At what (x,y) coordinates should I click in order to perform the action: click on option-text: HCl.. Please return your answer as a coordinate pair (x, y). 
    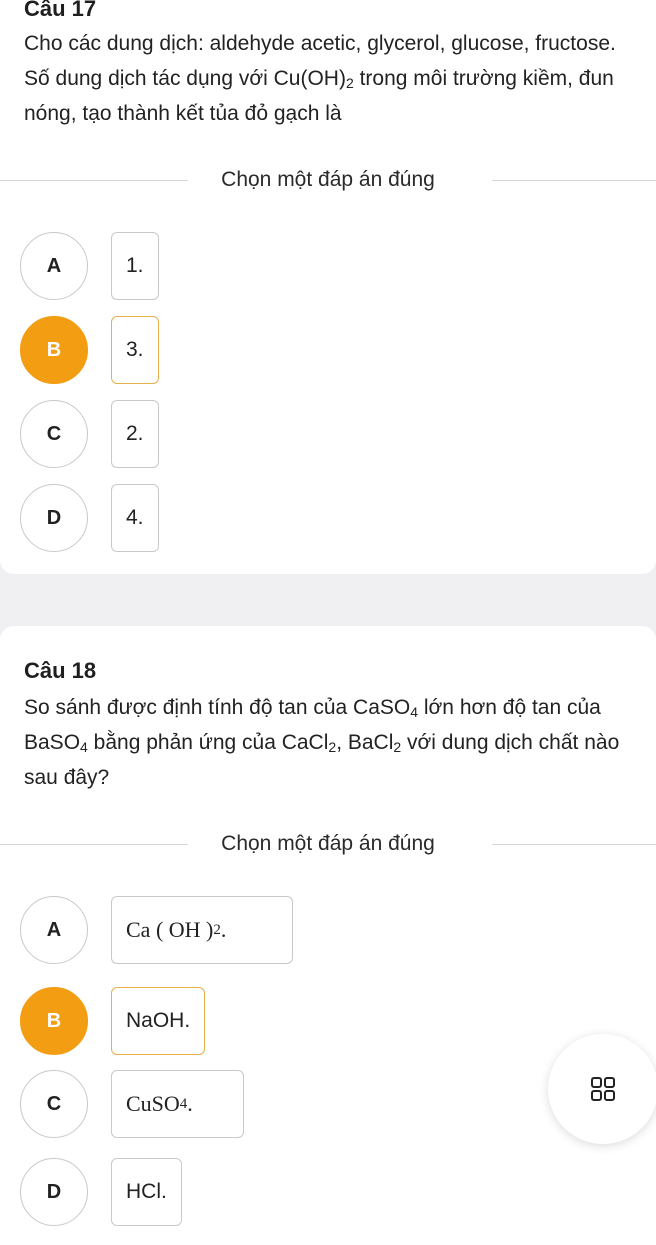
    Looking at the image, I should click on (146, 1192).